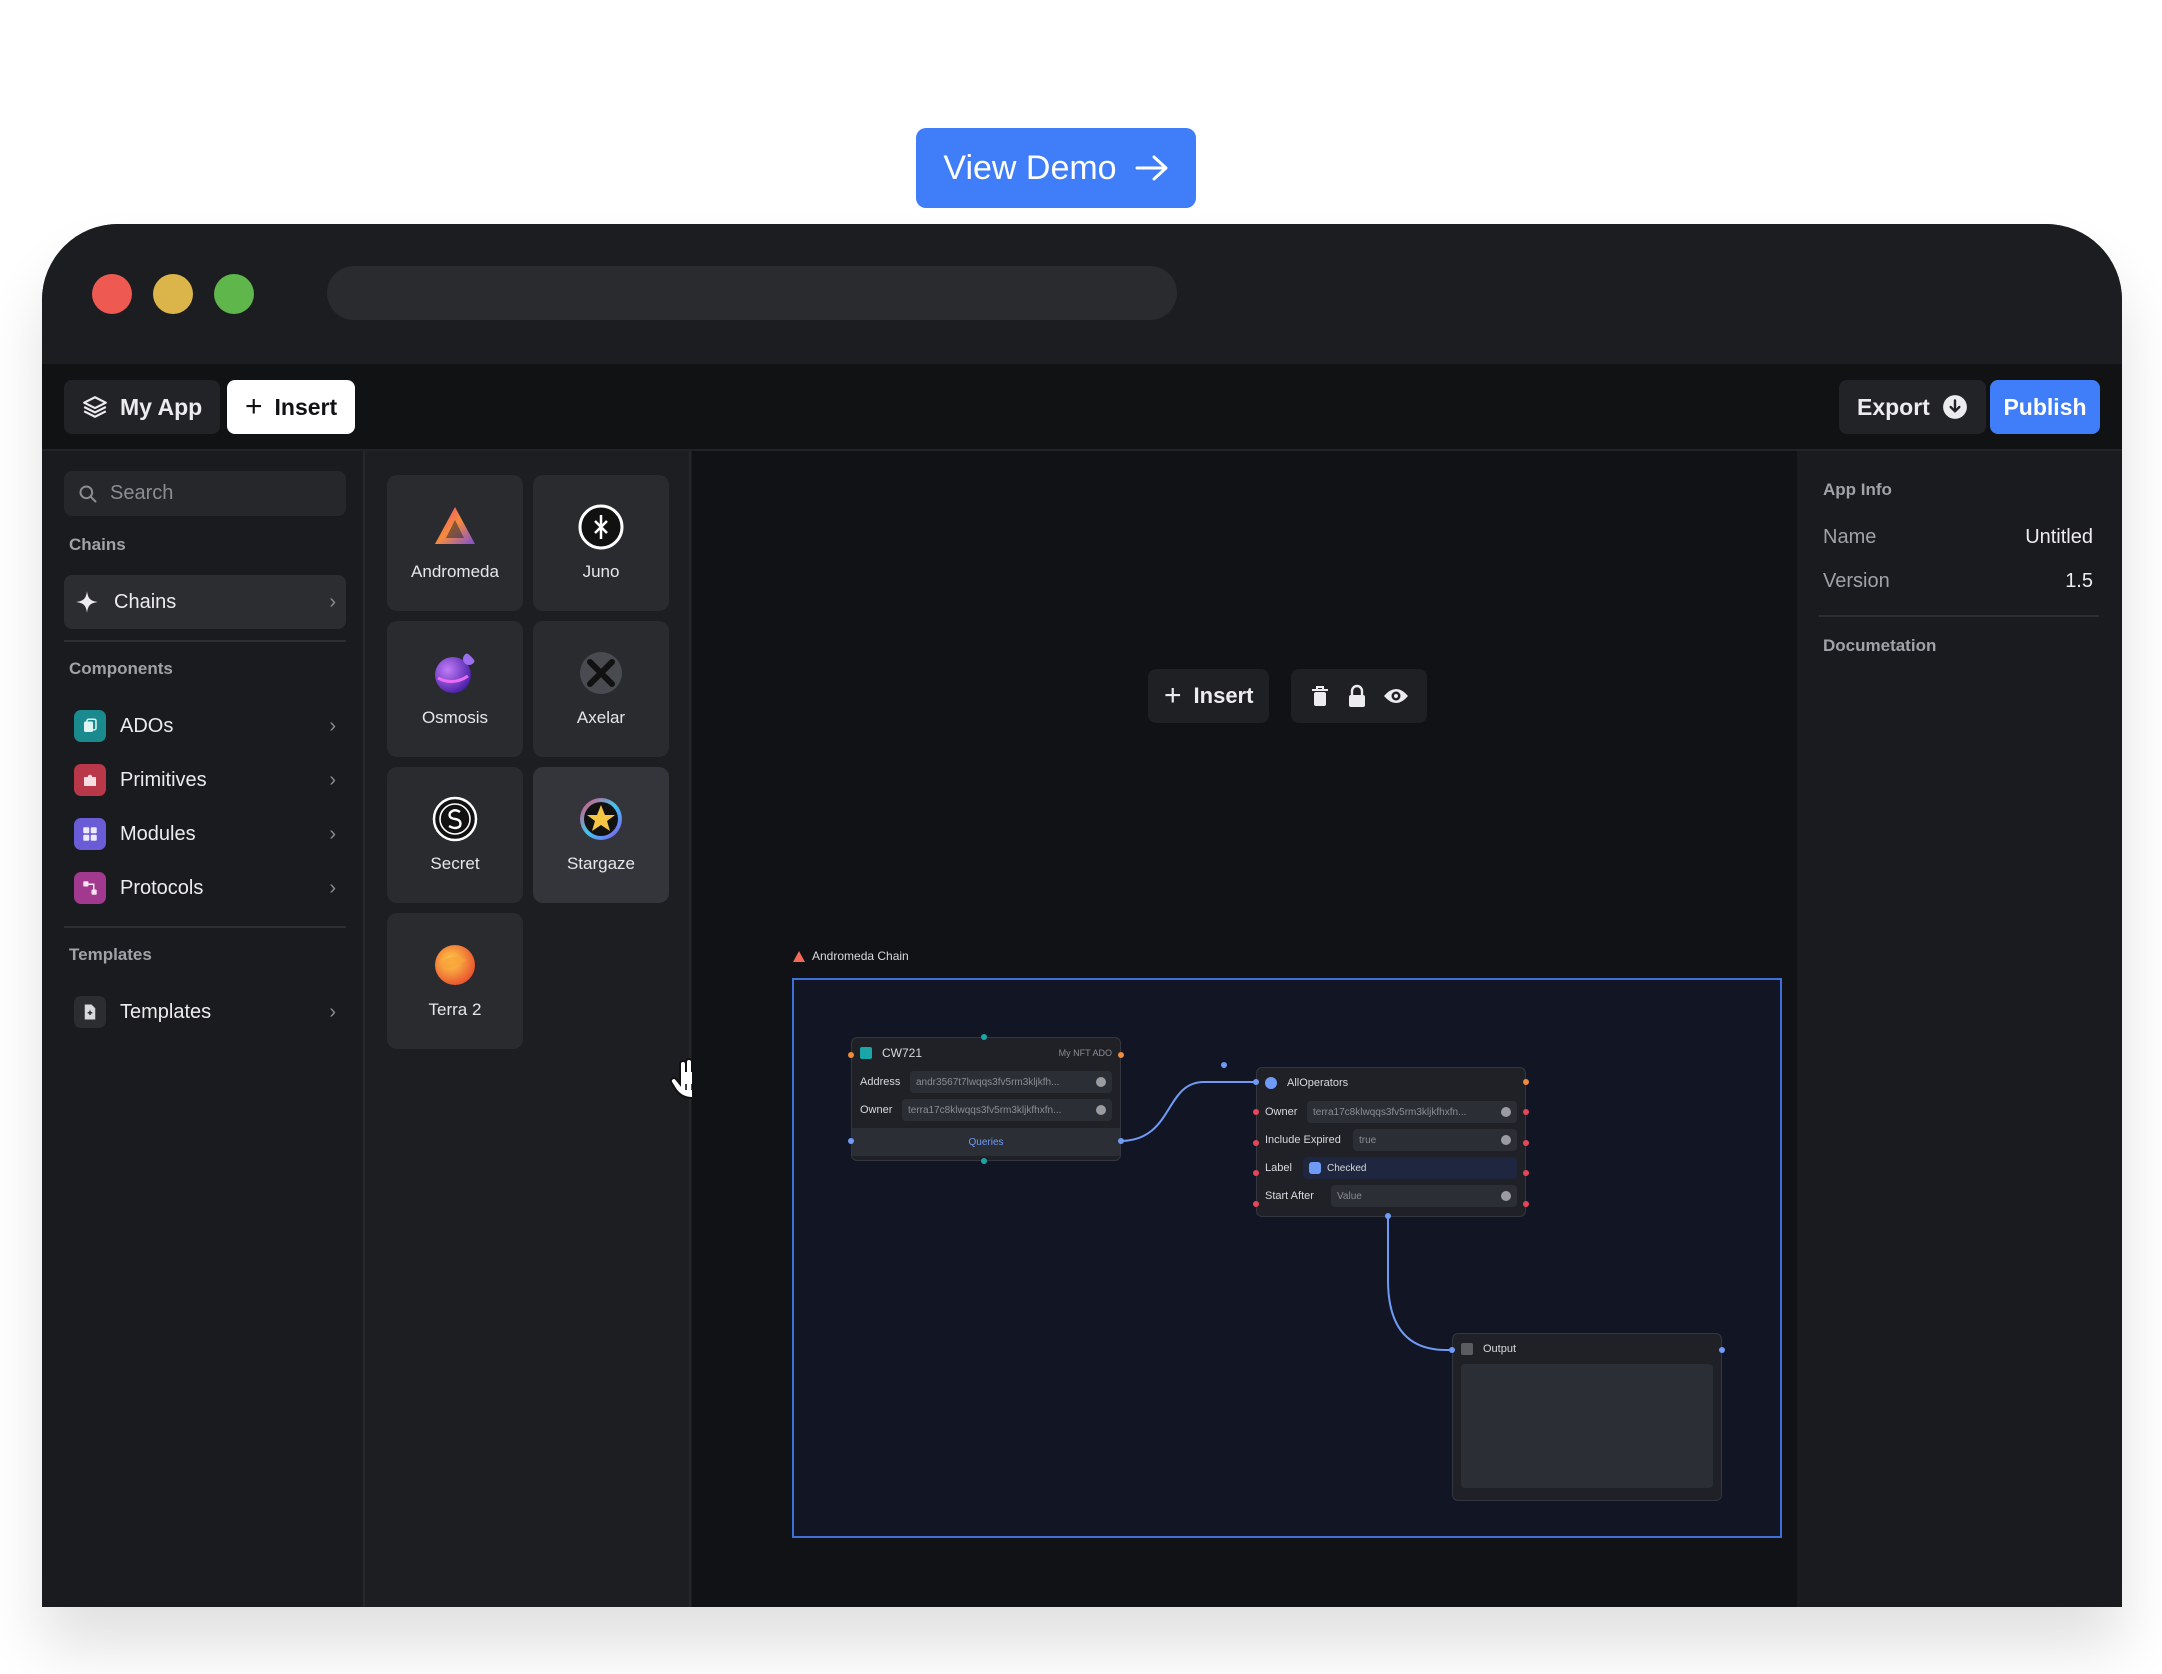  I want to click on lock-icon, so click(1357, 696).